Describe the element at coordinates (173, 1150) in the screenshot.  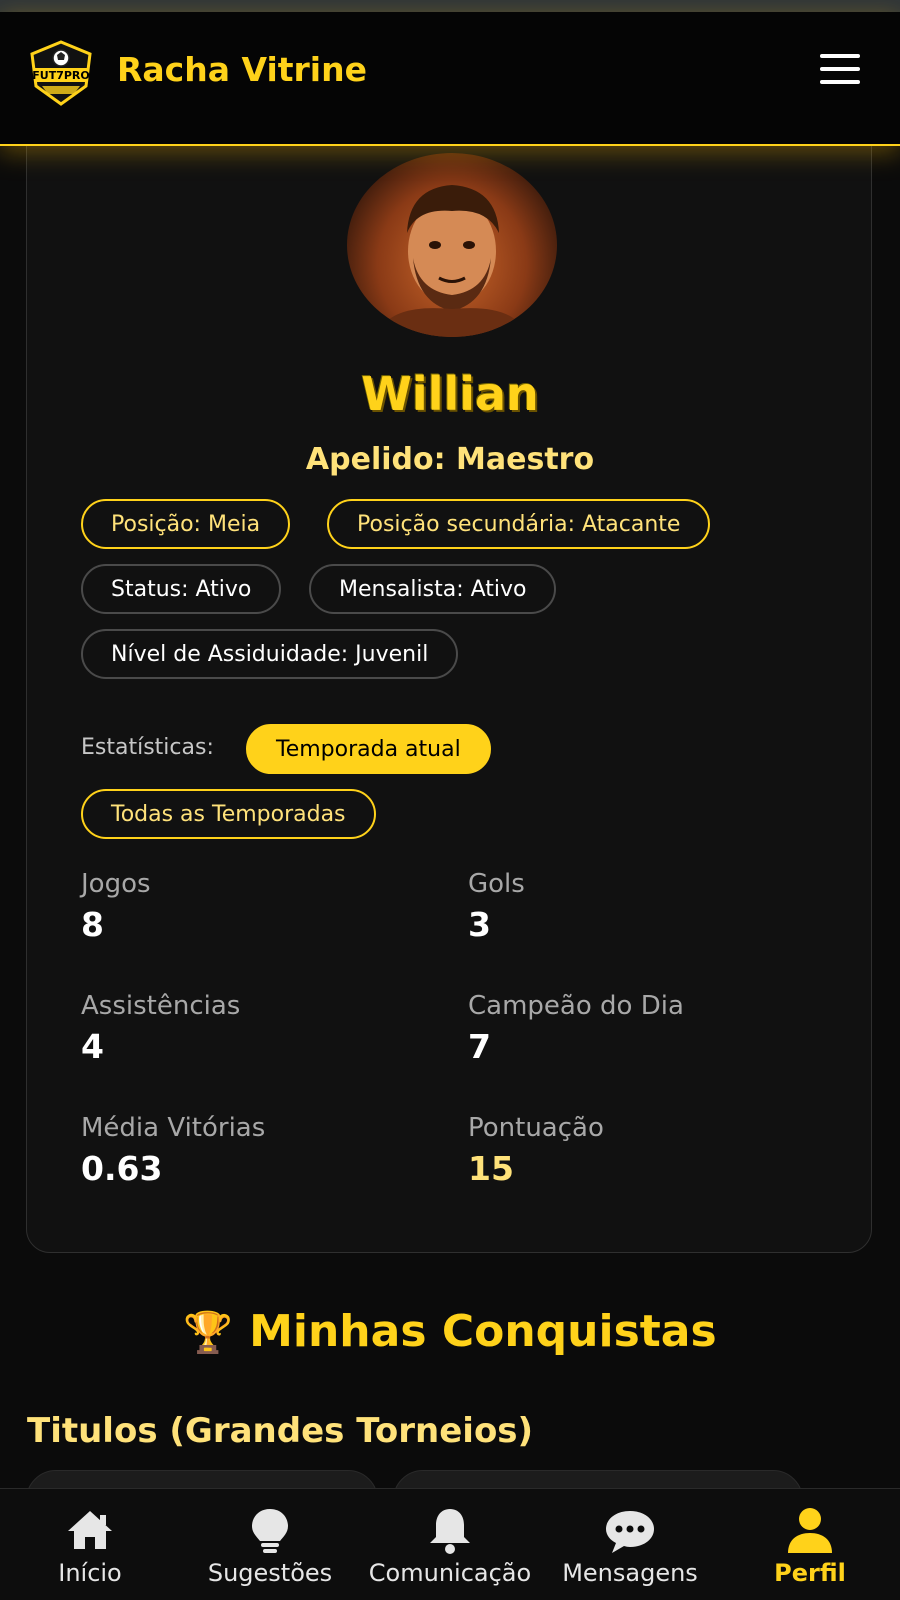
I see `stat-win-average: Média Vitórias 0.63` at that location.